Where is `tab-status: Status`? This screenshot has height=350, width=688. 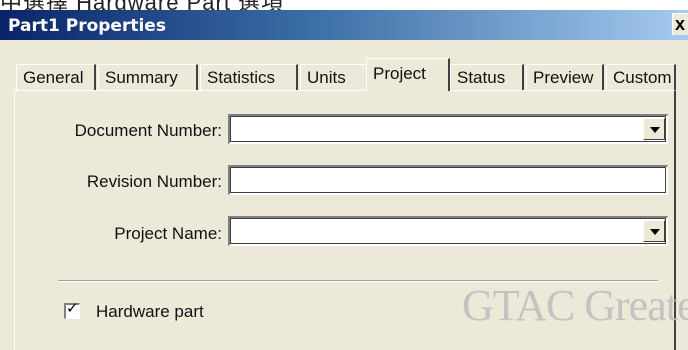 tab-status: Status is located at coordinates (487, 77).